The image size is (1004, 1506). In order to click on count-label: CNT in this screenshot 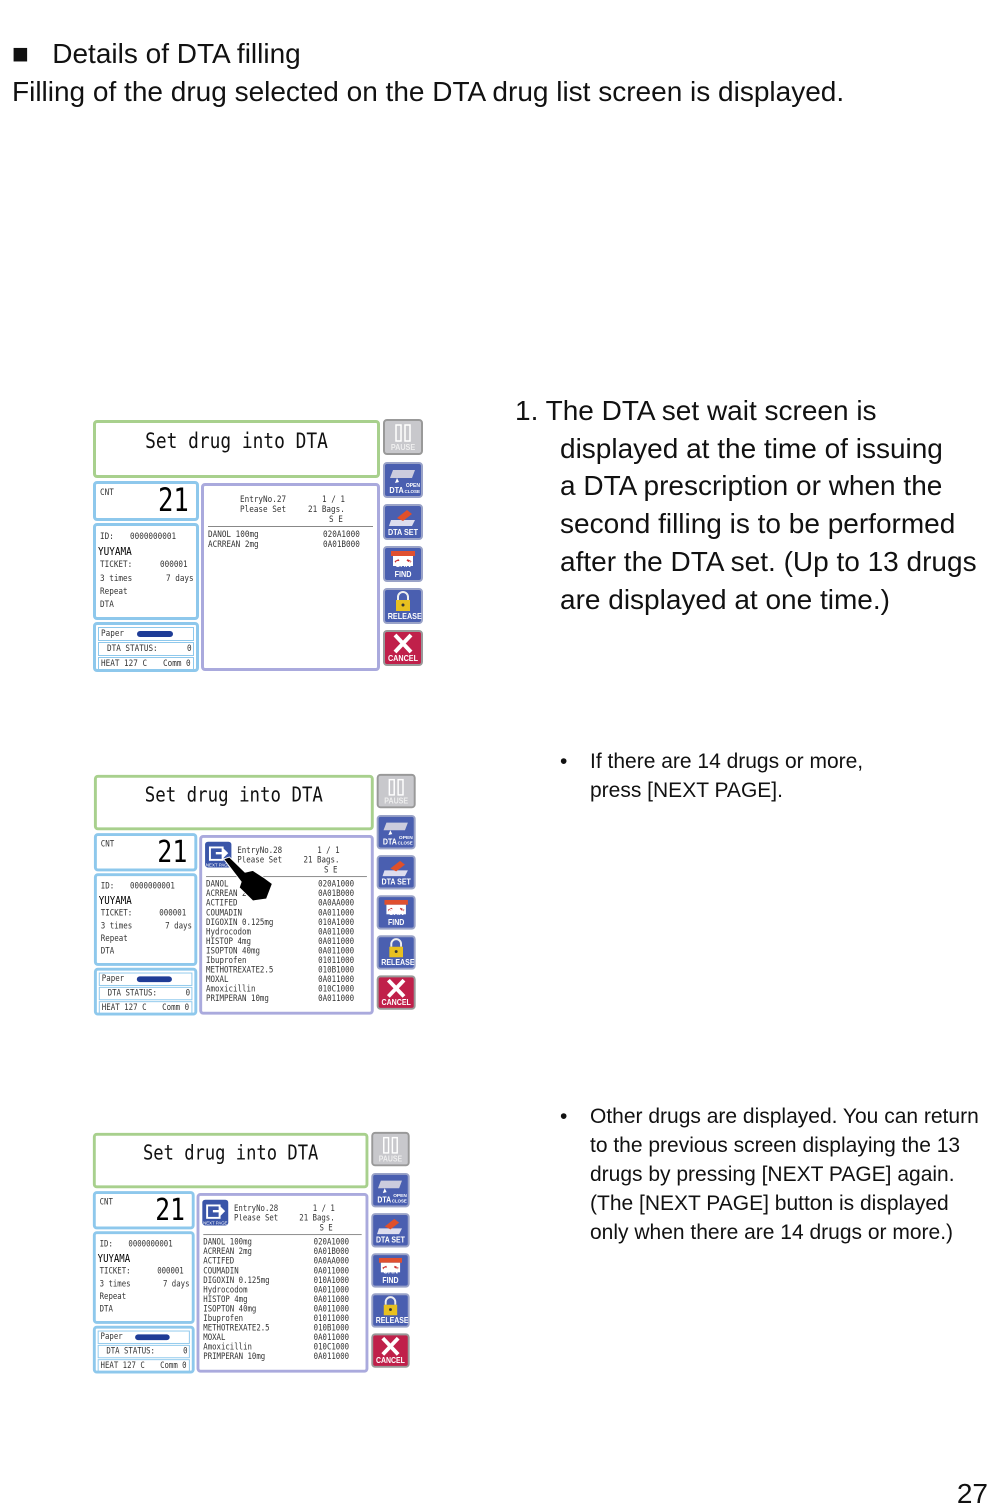, I will do `click(106, 1202)`.